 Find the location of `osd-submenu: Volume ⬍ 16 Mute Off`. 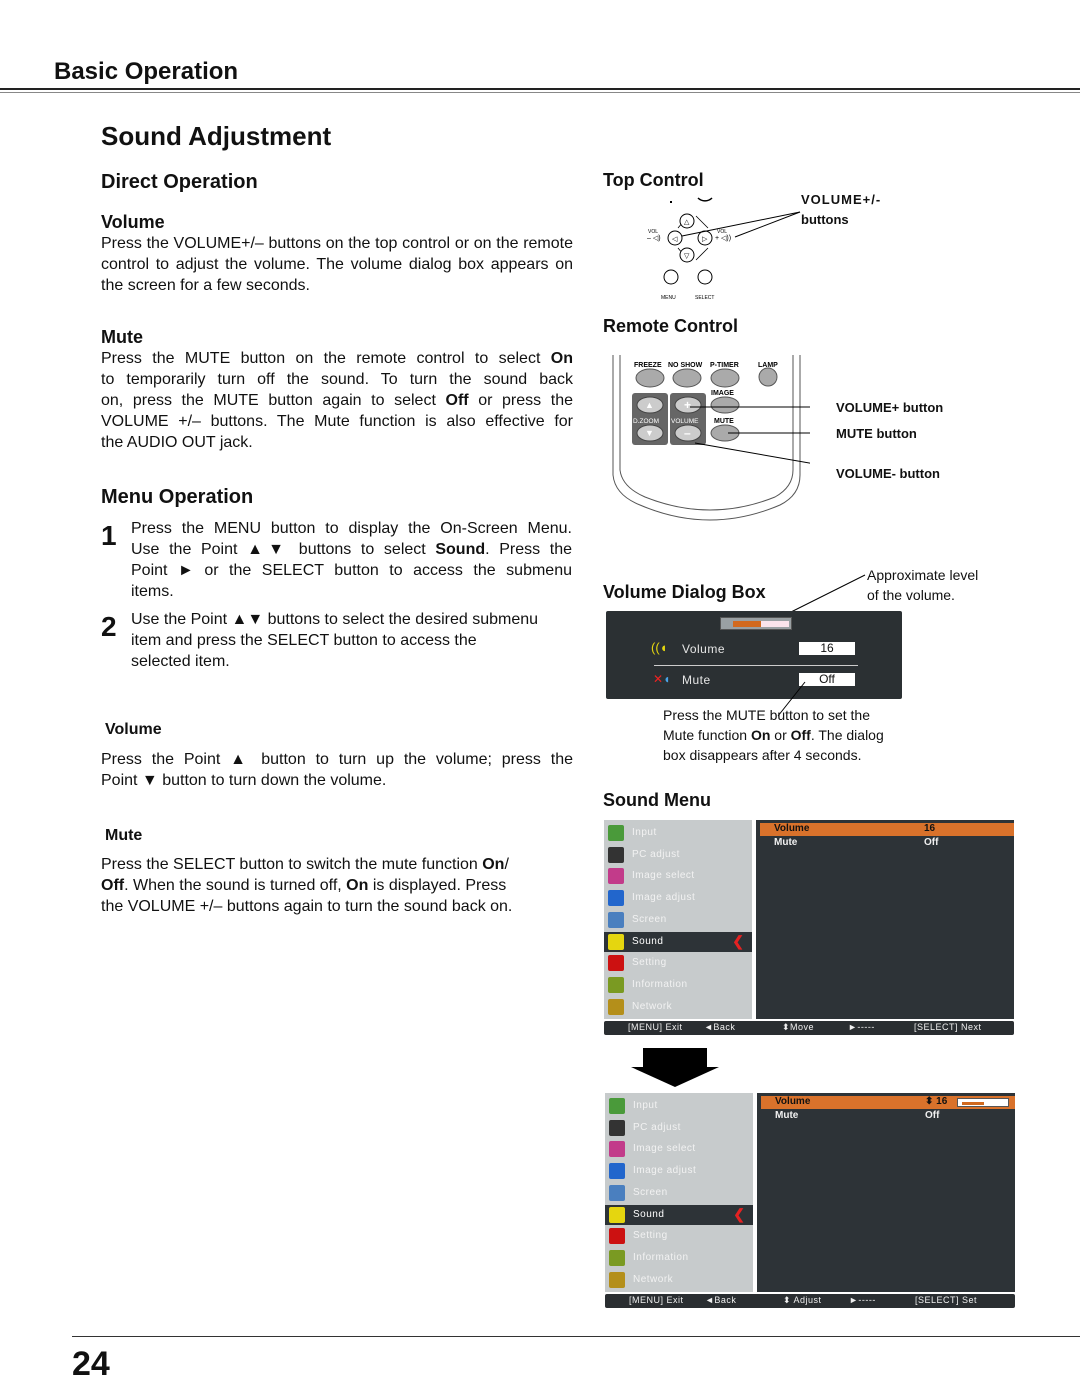

osd-submenu: Volume ⬍ 16 Mute Off is located at coordinates (886, 1192).